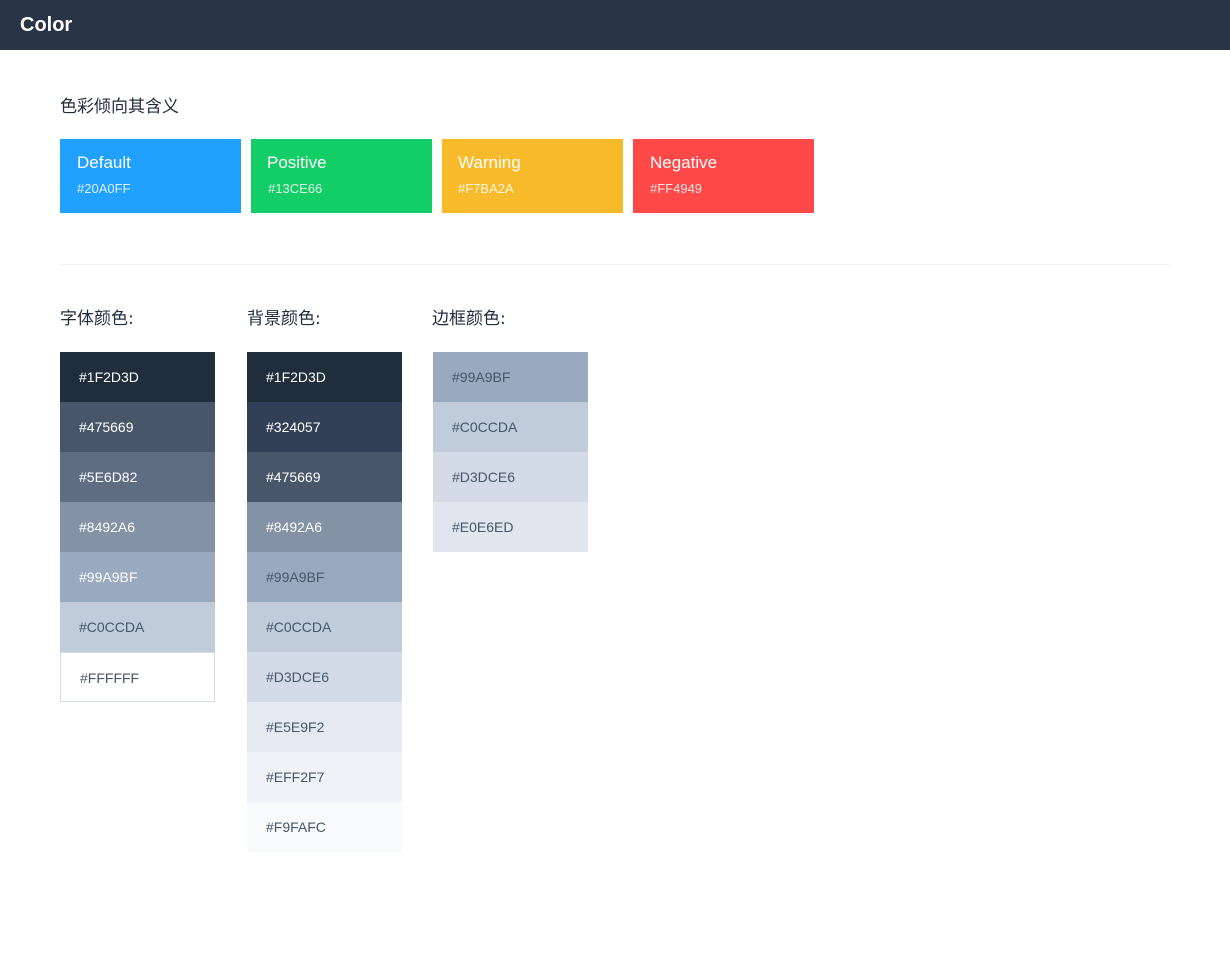  I want to click on color-swatch: #F9FAFC, so click(324, 827).